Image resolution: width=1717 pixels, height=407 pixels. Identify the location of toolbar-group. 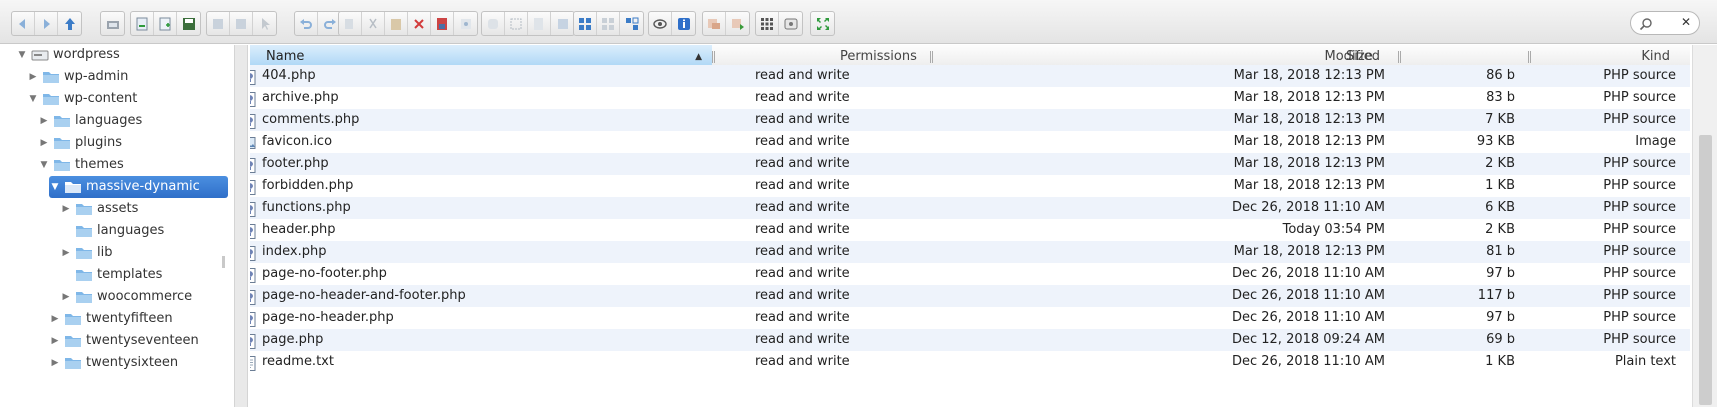
(822, 23).